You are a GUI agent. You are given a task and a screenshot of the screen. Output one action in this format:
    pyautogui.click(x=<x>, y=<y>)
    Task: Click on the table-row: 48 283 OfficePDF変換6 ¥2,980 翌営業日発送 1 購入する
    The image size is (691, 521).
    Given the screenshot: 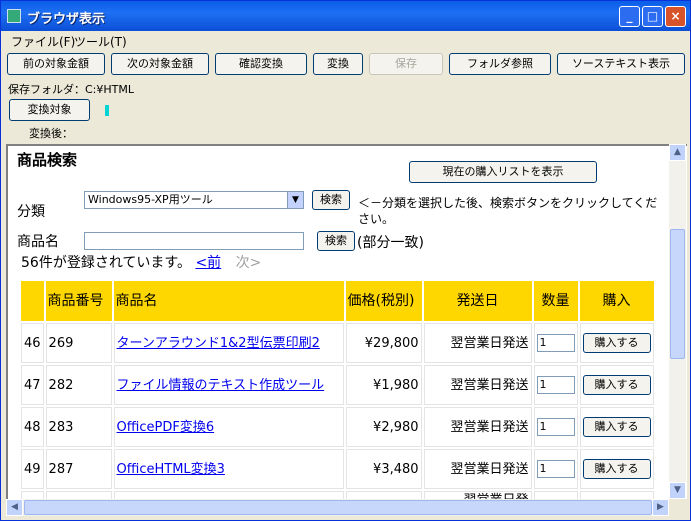 What is the action you would take?
    pyautogui.click(x=337, y=427)
    